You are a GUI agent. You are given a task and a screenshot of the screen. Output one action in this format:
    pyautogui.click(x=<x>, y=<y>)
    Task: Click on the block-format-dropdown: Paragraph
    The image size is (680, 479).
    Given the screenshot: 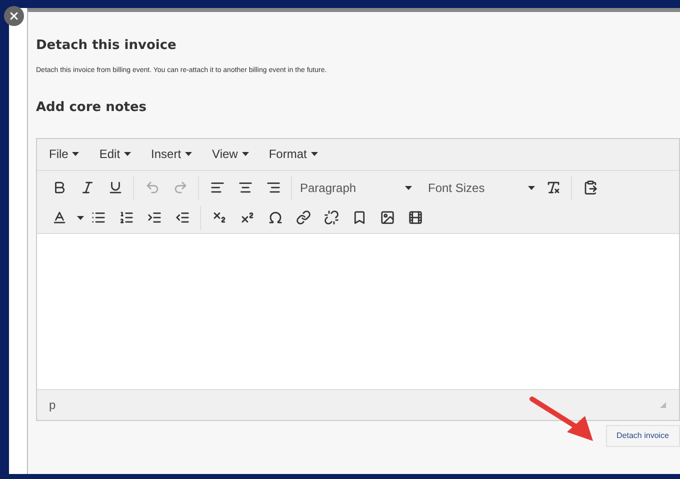 What is the action you would take?
    pyautogui.click(x=356, y=187)
    